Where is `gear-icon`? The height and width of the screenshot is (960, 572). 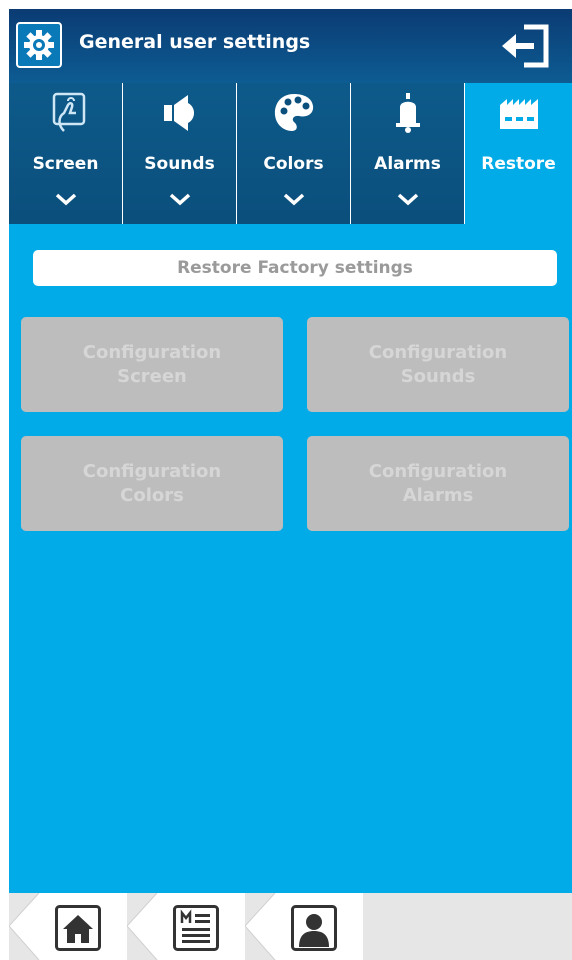
gear-icon is located at coordinates (39, 45).